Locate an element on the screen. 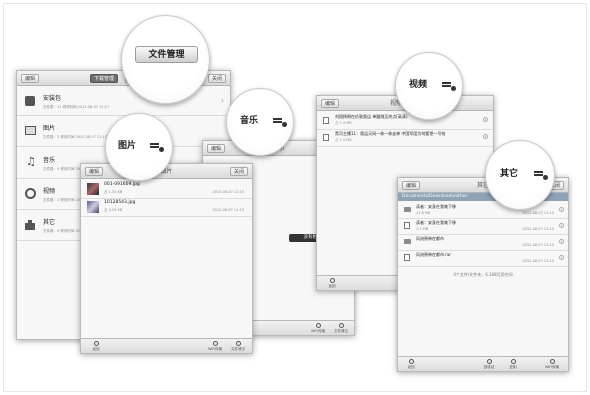  item-name: 风流原神在都市 is located at coordinates (430, 238).